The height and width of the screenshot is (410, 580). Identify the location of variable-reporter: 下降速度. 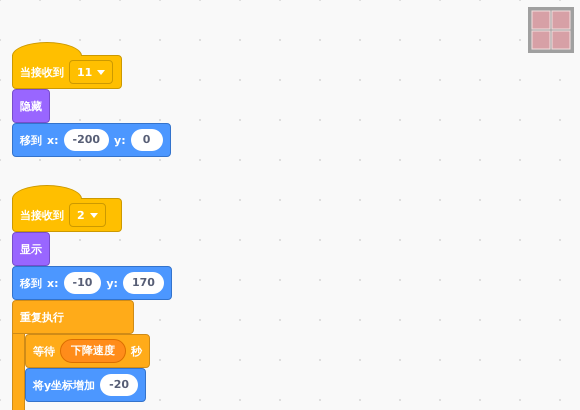
(93, 351).